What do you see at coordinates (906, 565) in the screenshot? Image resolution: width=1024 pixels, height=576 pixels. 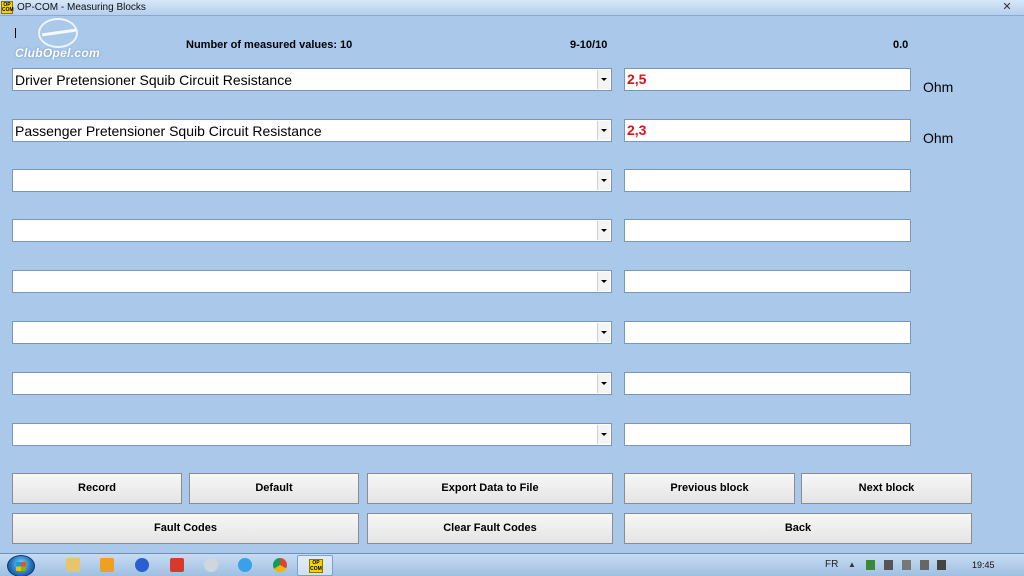 I see `battery-icon` at bounding box center [906, 565].